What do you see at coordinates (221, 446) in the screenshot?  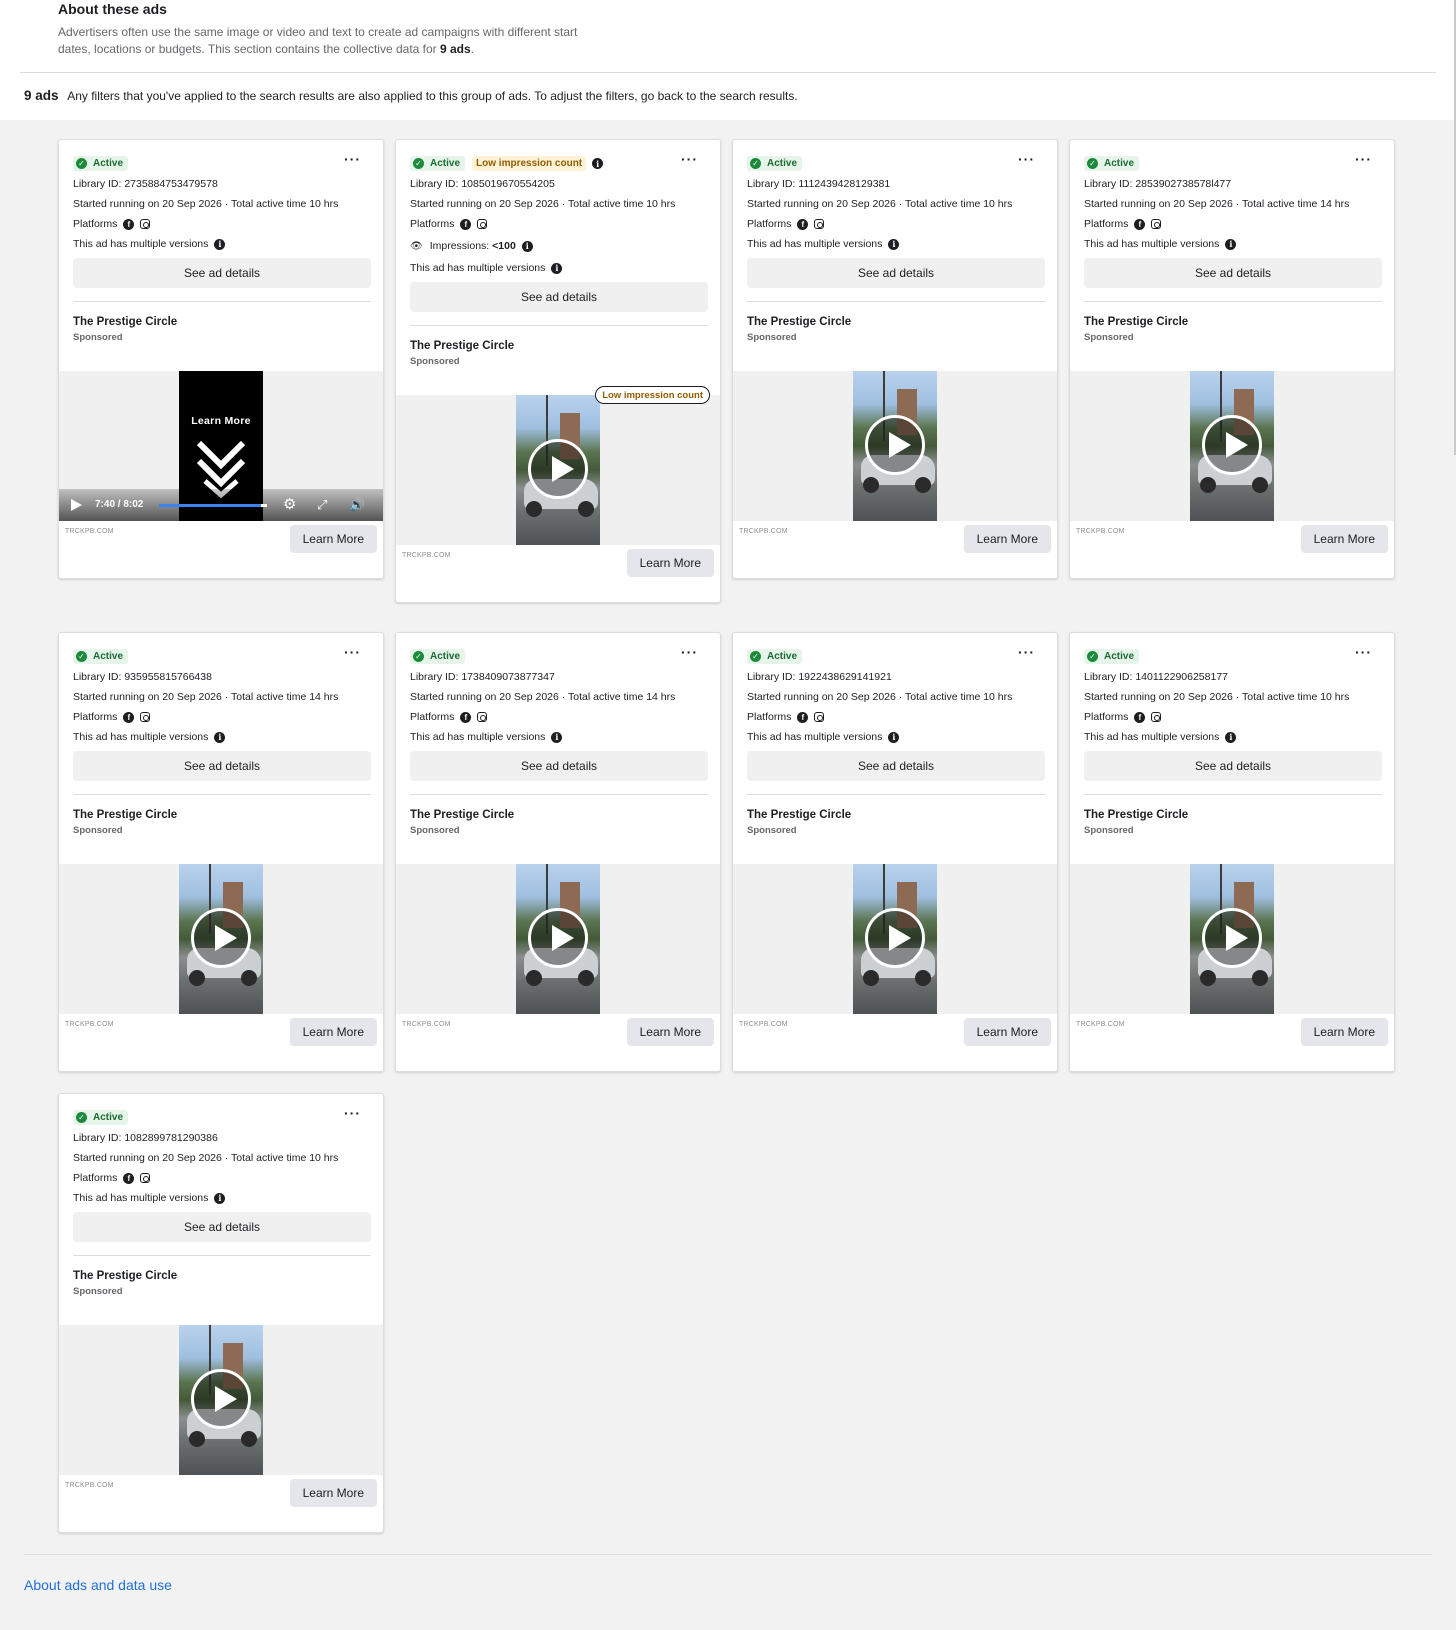 I see `ad-media: Learn More 7:40 / 8:02 ⚙ ⤢ 🔊` at bounding box center [221, 446].